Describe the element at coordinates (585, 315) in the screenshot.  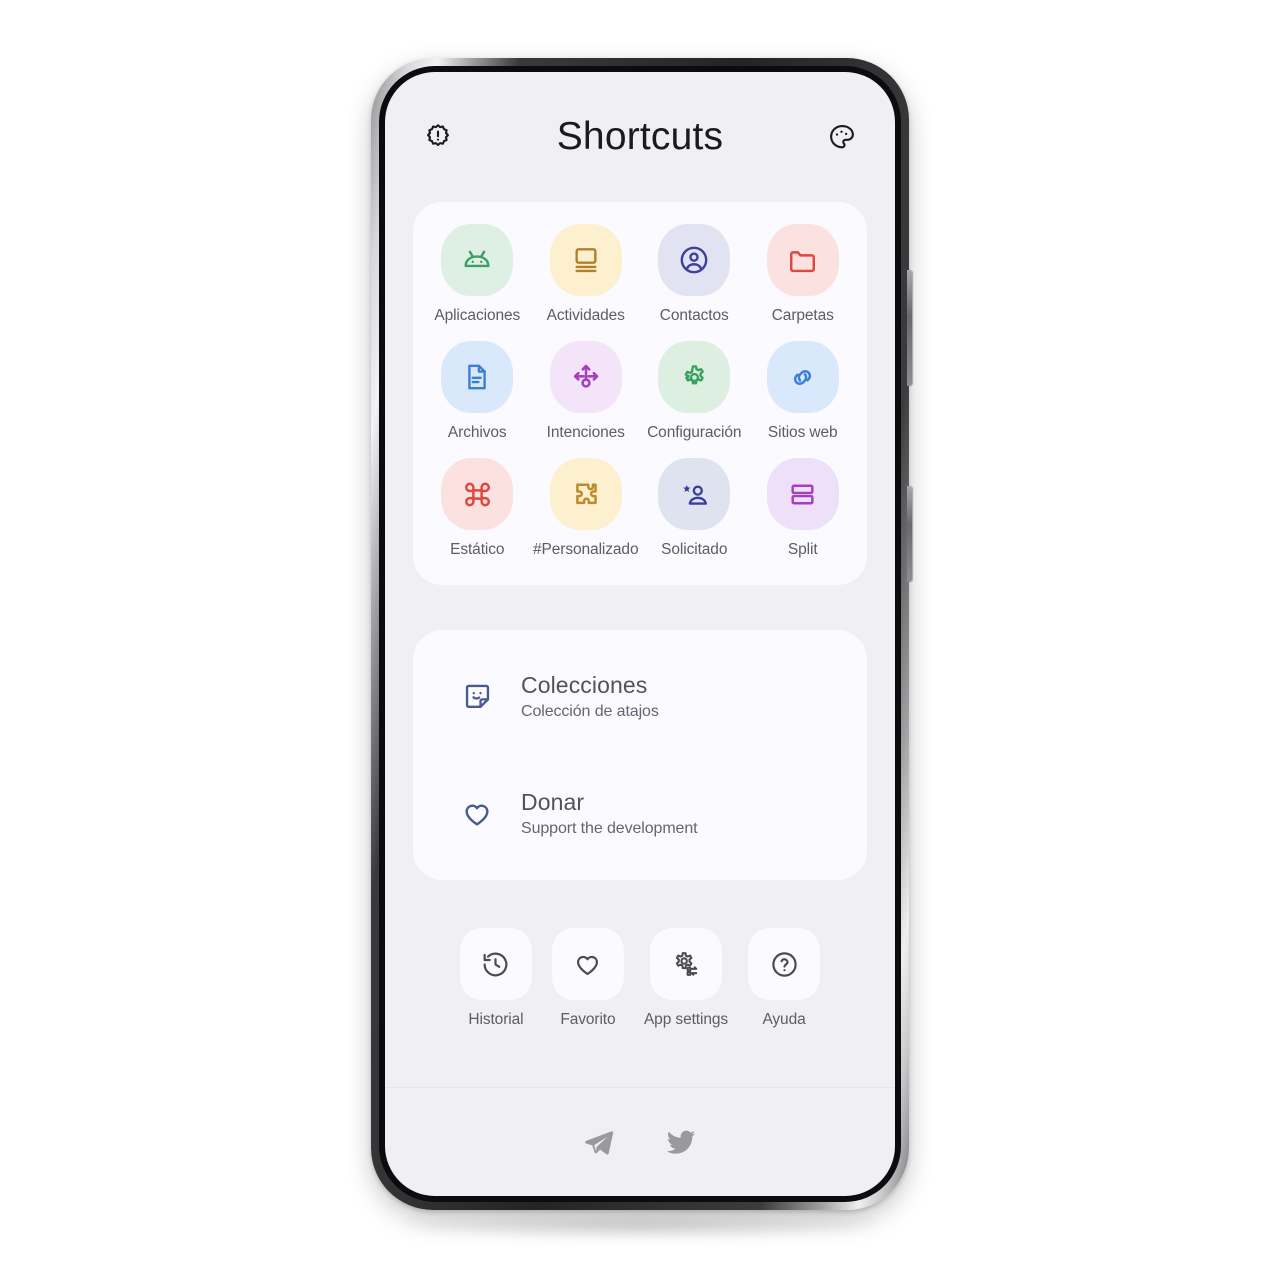
I see `shortcut-label: Actividades` at that location.